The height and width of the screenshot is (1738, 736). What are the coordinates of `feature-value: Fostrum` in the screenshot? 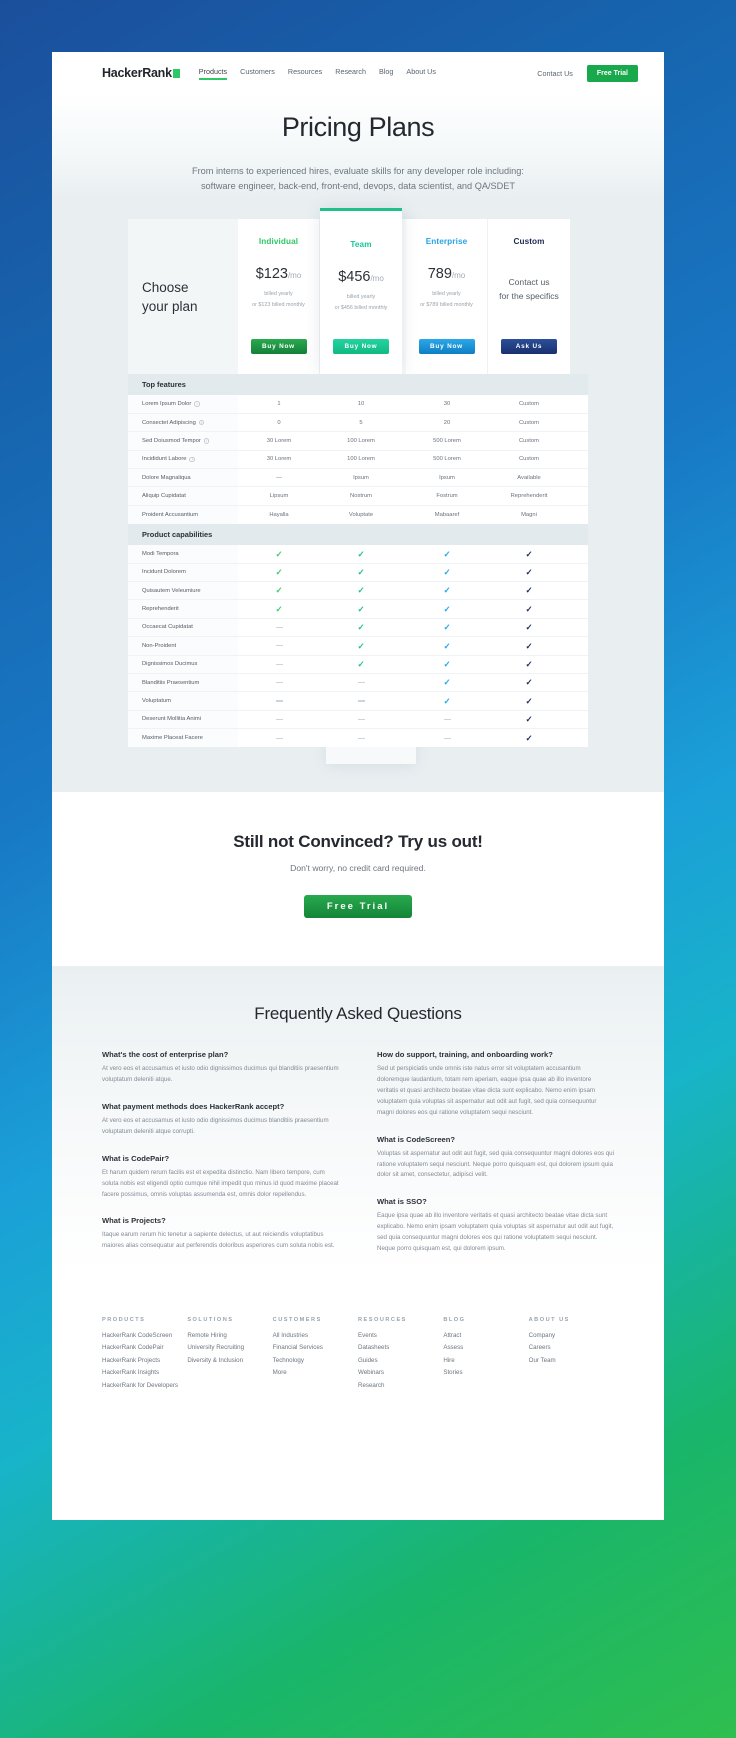 It's located at (447, 496).